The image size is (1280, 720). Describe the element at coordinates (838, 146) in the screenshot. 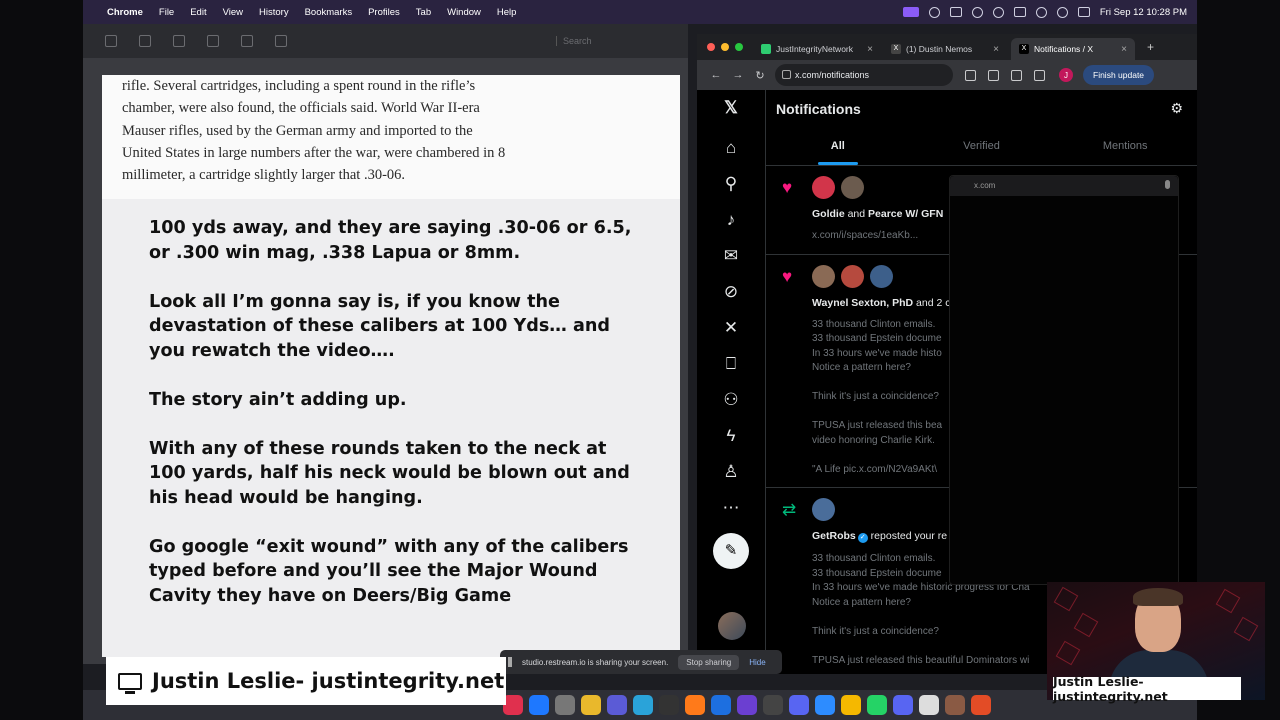

I see `tab-all: All` at that location.